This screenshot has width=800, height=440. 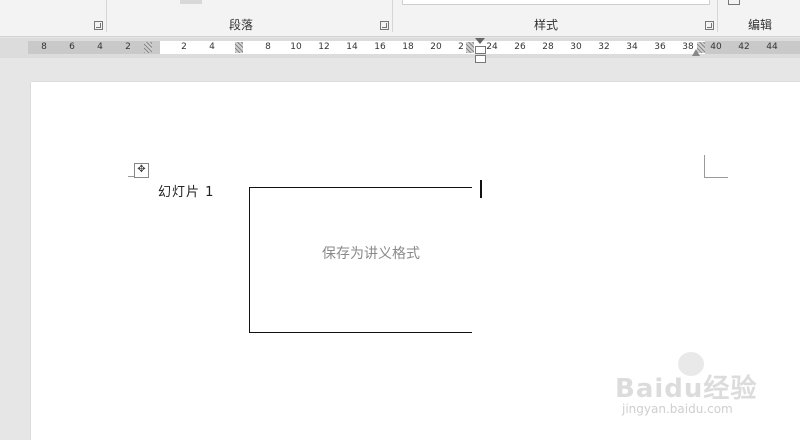 What do you see at coordinates (241, 25) in the screenshot?
I see `paragraph-group-label: 段落` at bounding box center [241, 25].